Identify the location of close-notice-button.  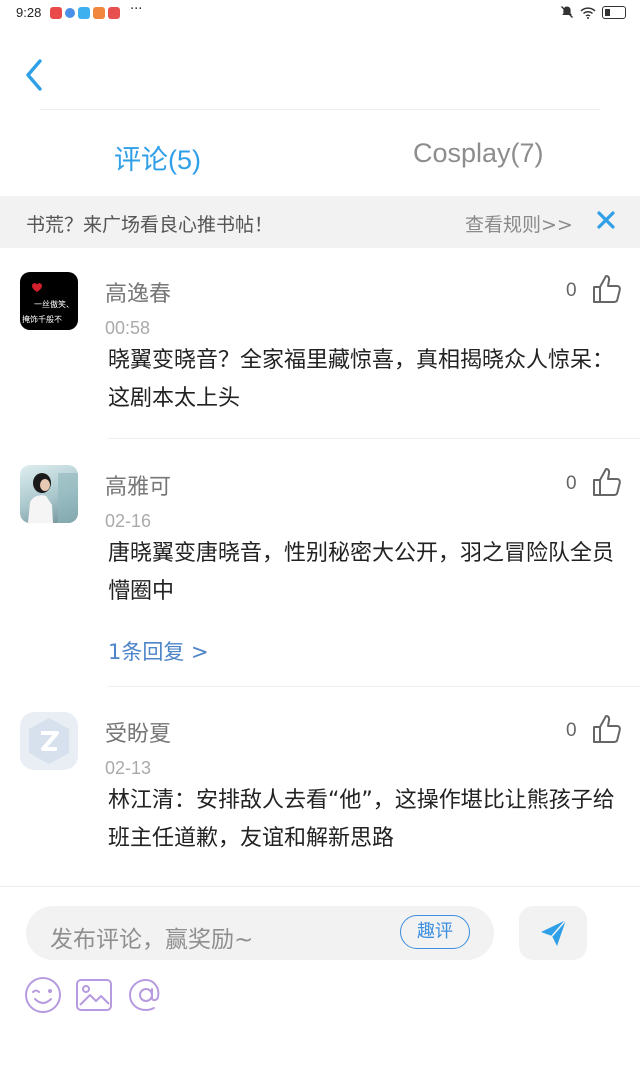
(606, 220).